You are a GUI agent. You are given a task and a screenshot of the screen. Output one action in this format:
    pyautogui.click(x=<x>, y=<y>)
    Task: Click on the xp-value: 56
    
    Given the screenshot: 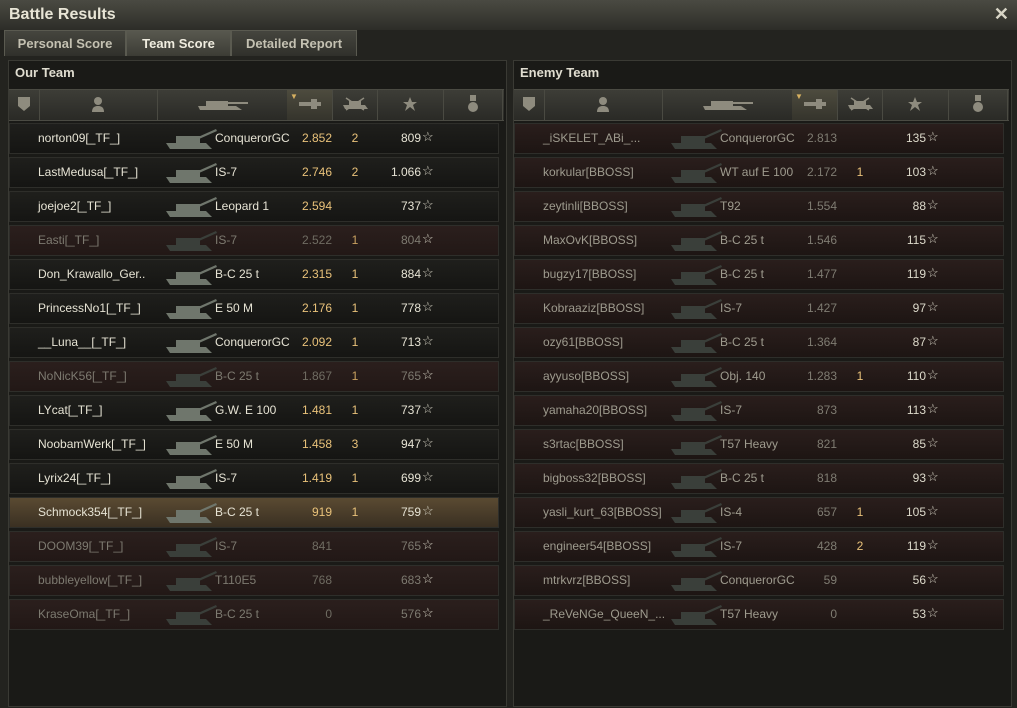 What is the action you would take?
    pyautogui.click(x=919, y=580)
    